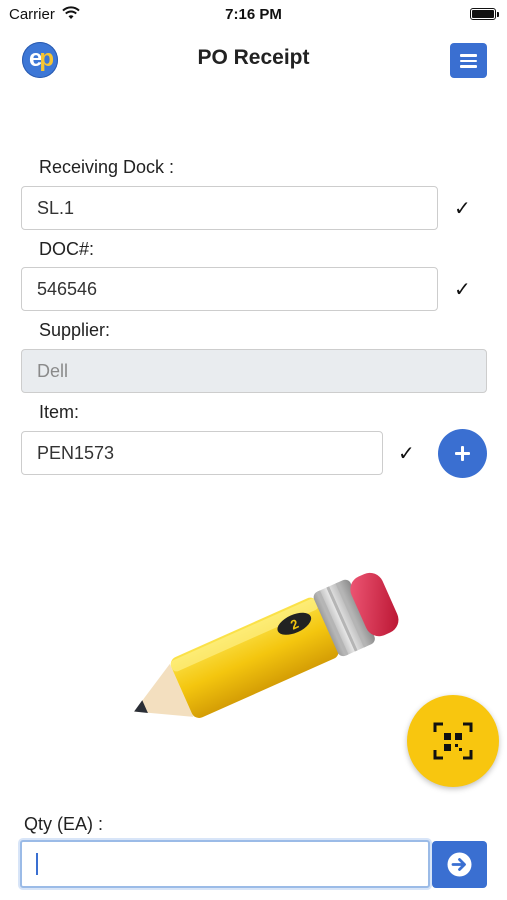  I want to click on plus-icon-stroke, so click(462, 453).